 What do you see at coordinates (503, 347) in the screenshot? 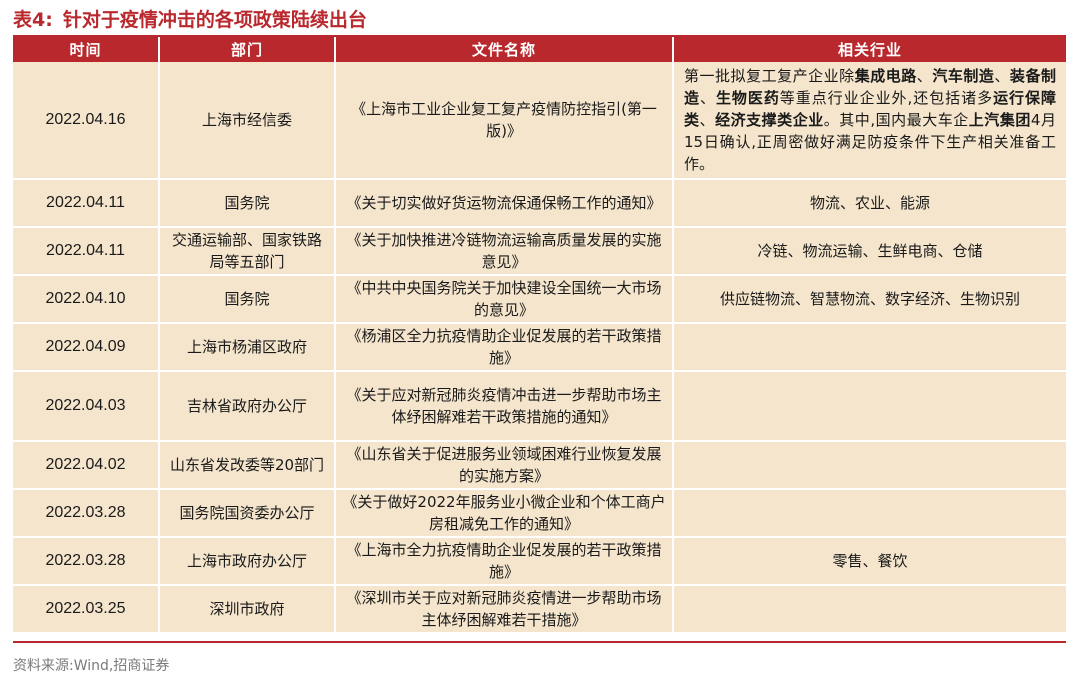
I see `cell-document: 《杨浦区全力抗疫情助企业促发展的若干政策措施》` at bounding box center [503, 347].